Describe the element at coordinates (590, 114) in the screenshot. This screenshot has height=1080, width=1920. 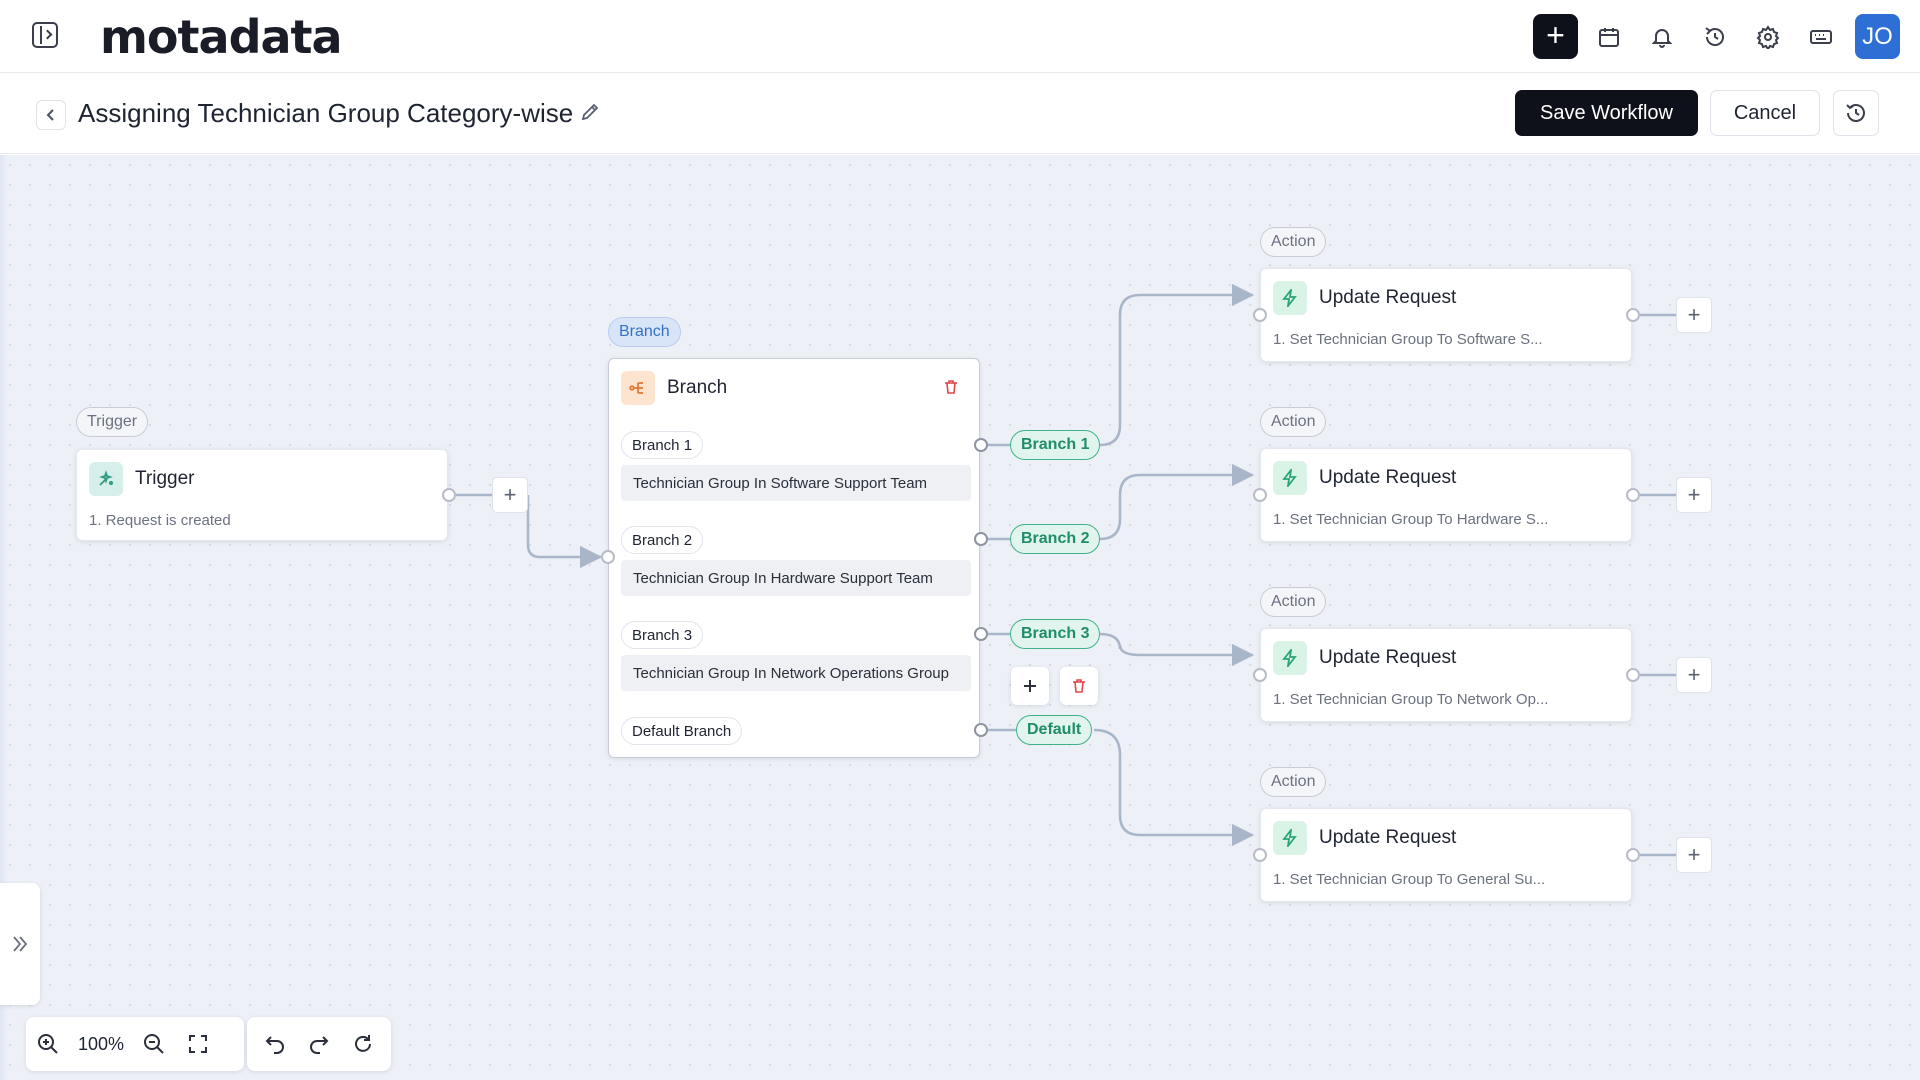
I see `pencil-icon` at that location.